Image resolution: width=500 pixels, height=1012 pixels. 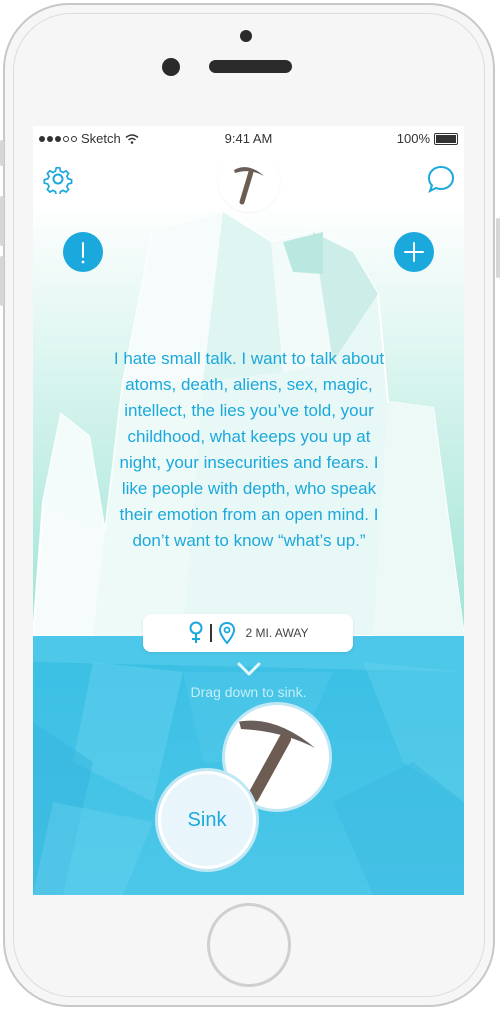 What do you see at coordinates (226, 633) in the screenshot?
I see `location-pin-icon` at bounding box center [226, 633].